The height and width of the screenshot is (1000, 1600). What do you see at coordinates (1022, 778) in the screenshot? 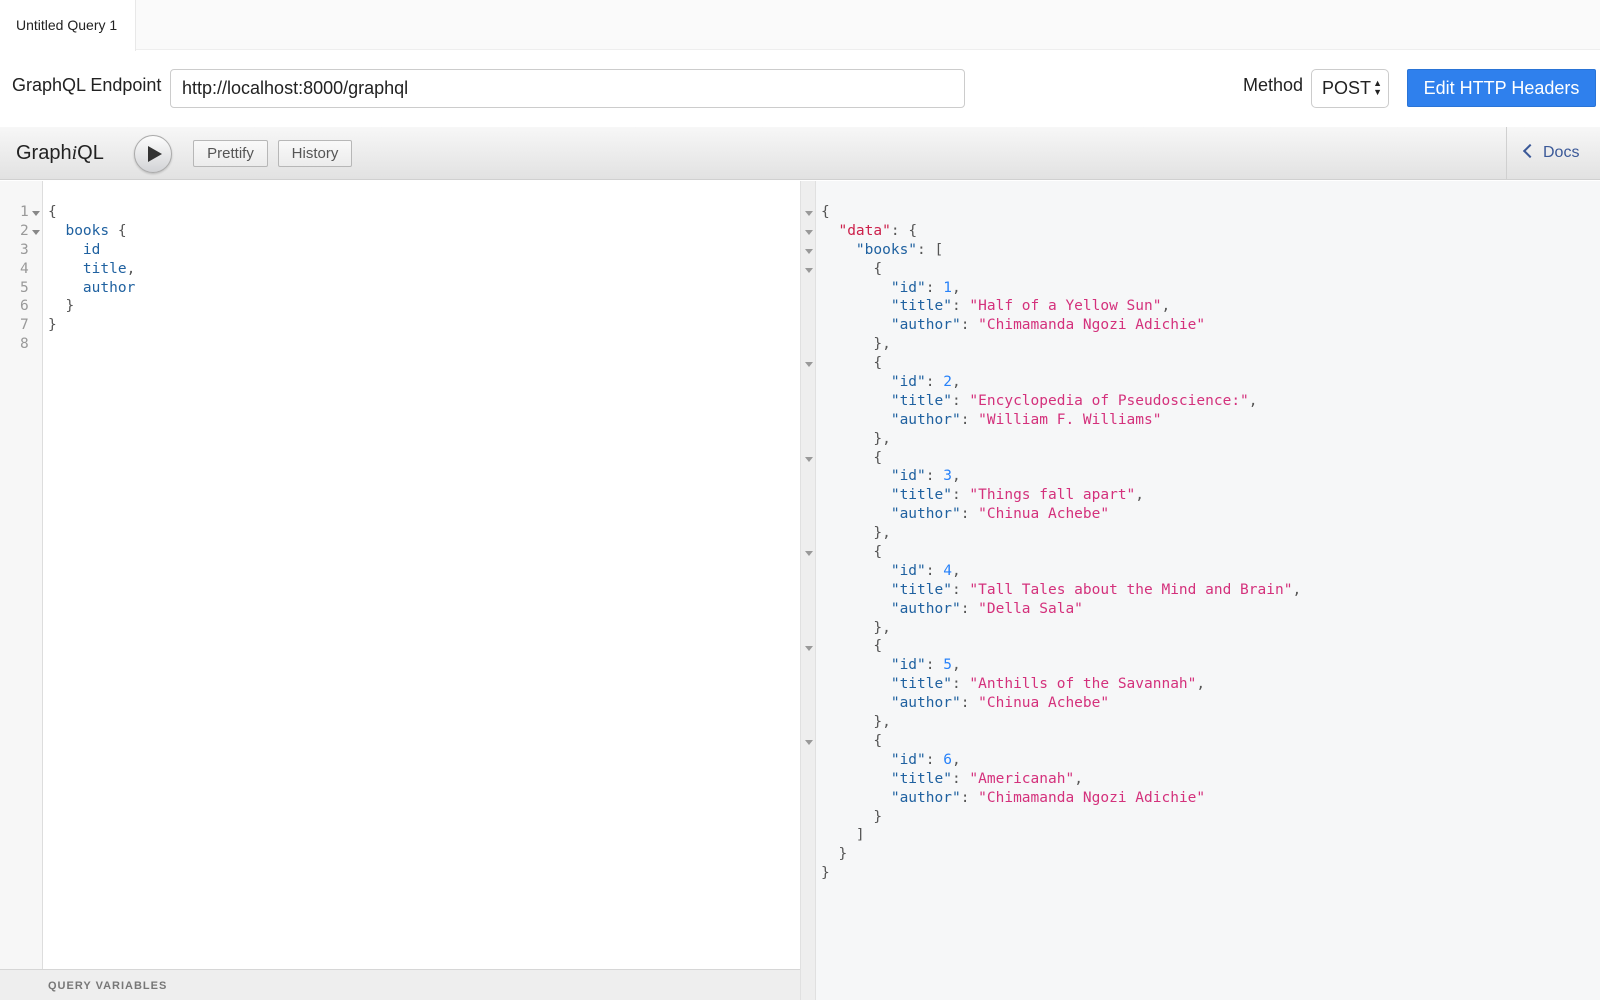
I see `json-string: "Americanah"` at bounding box center [1022, 778].